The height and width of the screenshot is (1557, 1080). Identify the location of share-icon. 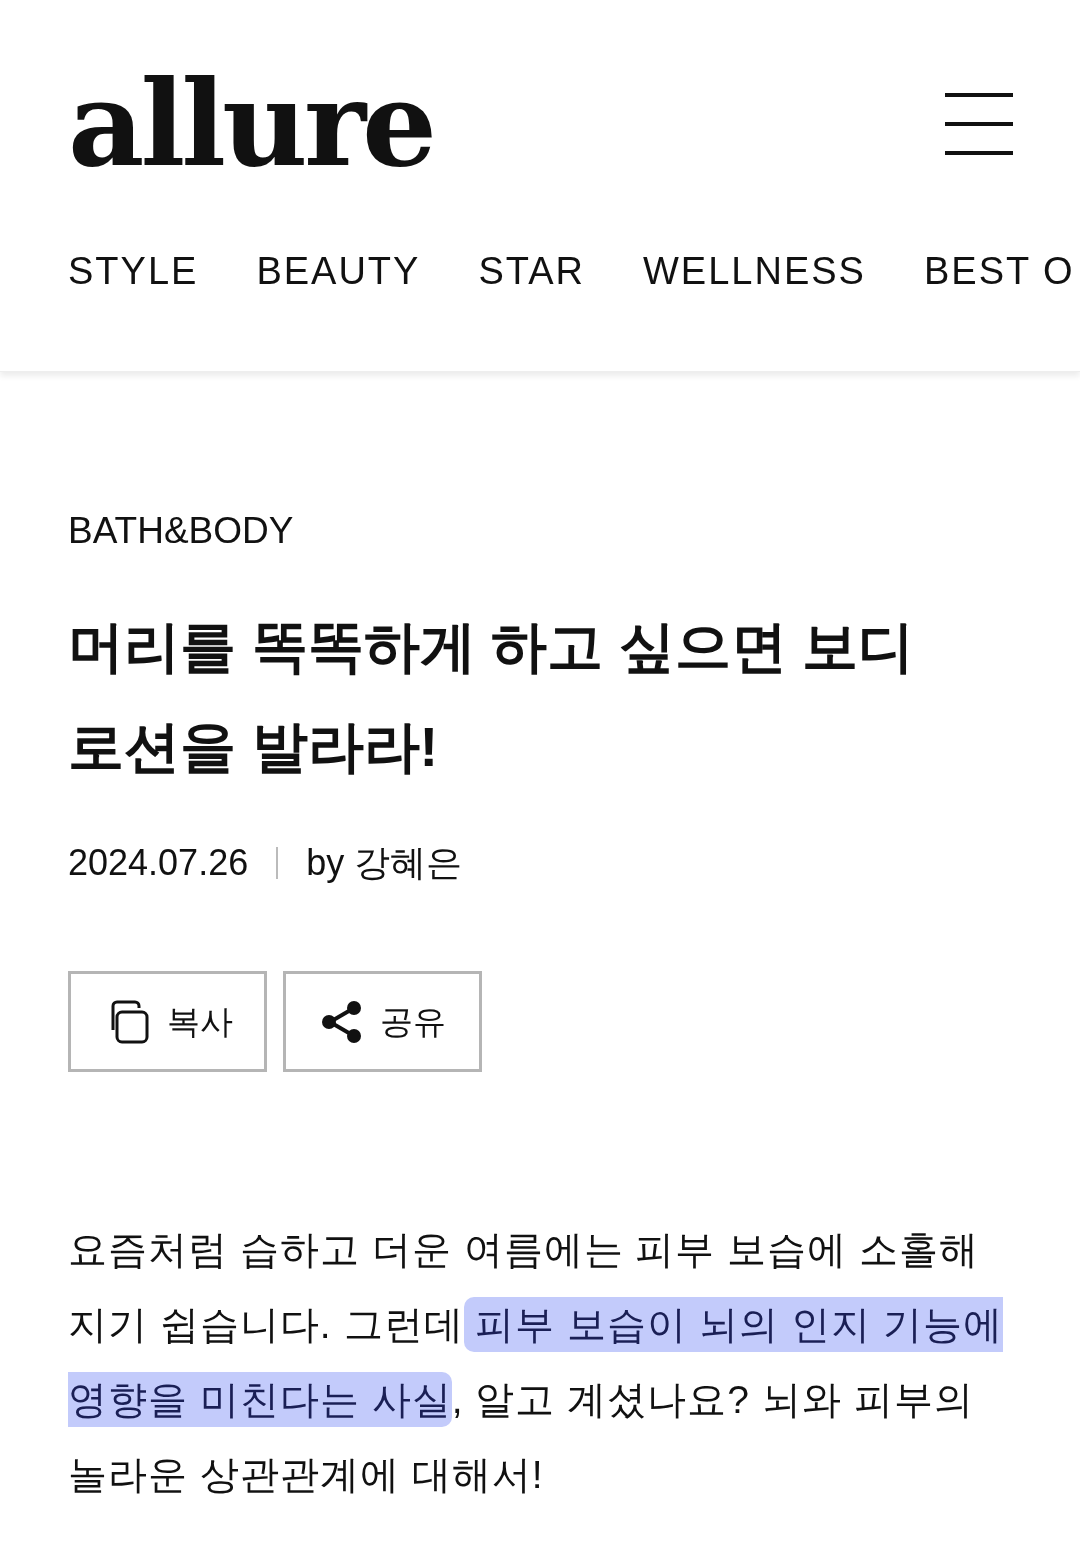
(341, 1021).